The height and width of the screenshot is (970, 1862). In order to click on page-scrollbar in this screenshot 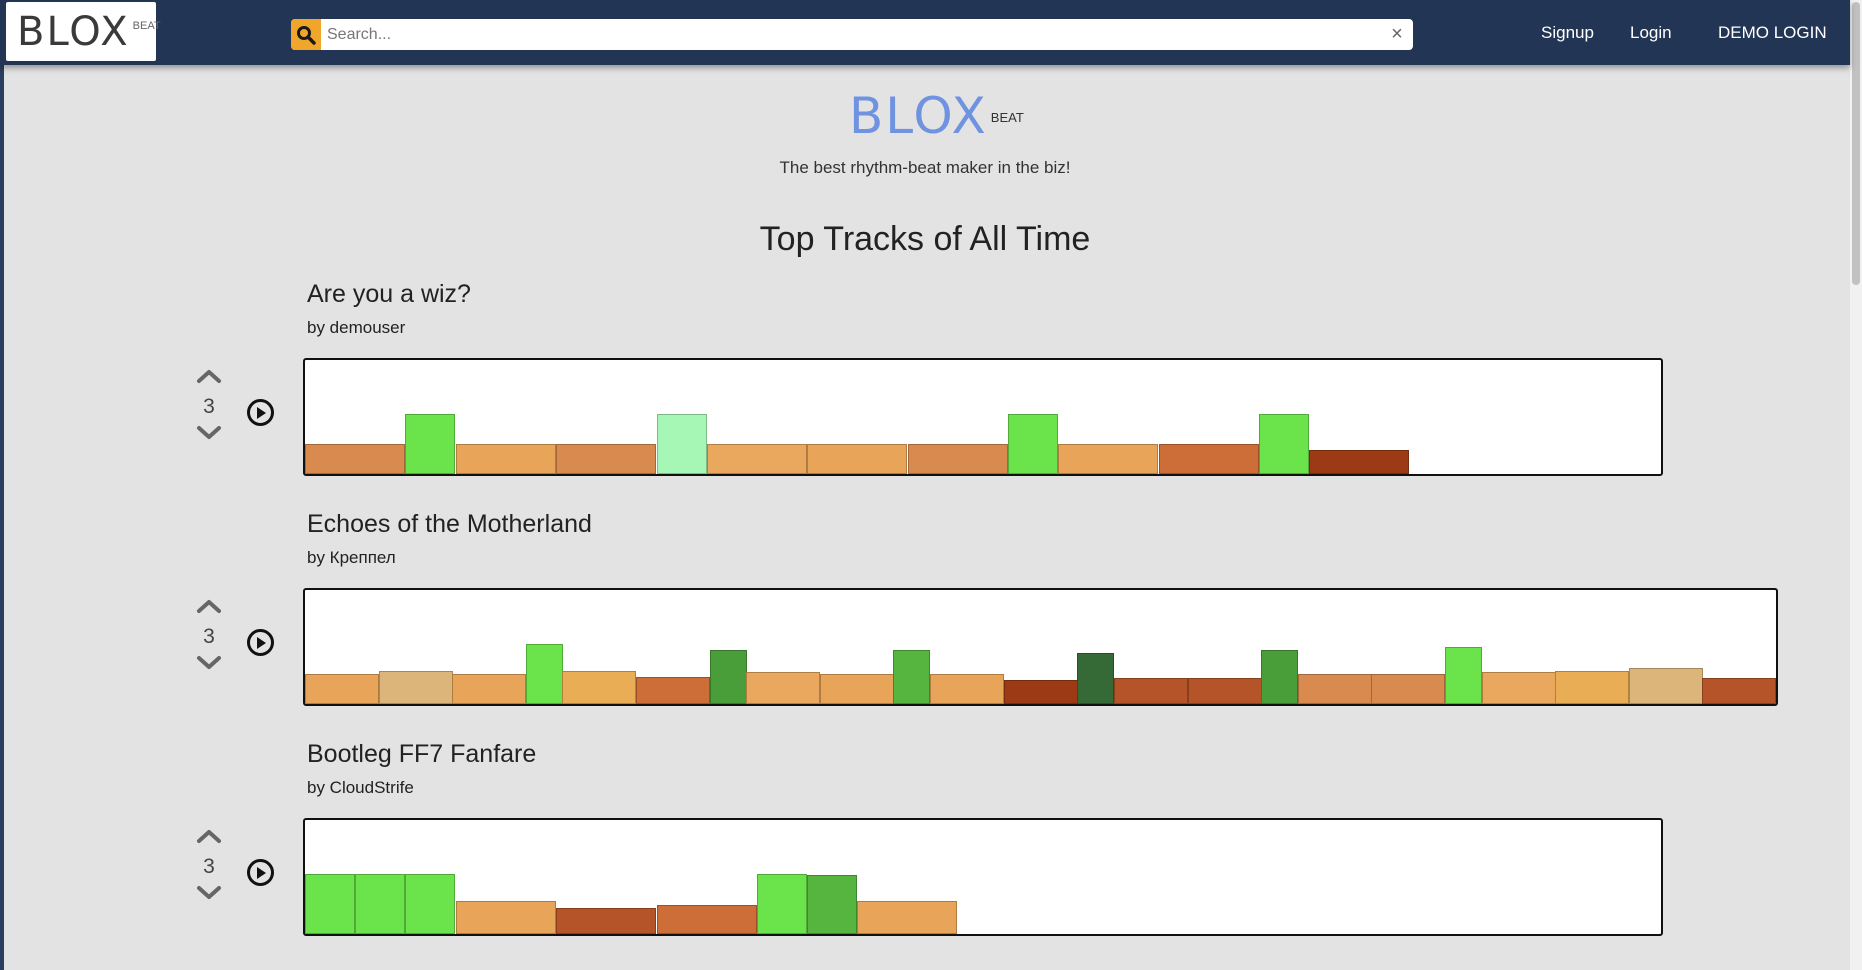, I will do `click(1856, 485)`.